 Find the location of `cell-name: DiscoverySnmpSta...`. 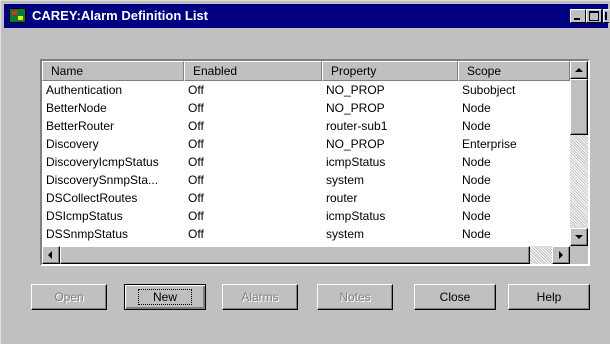

cell-name: DiscoverySnmpSta... is located at coordinates (102, 180).